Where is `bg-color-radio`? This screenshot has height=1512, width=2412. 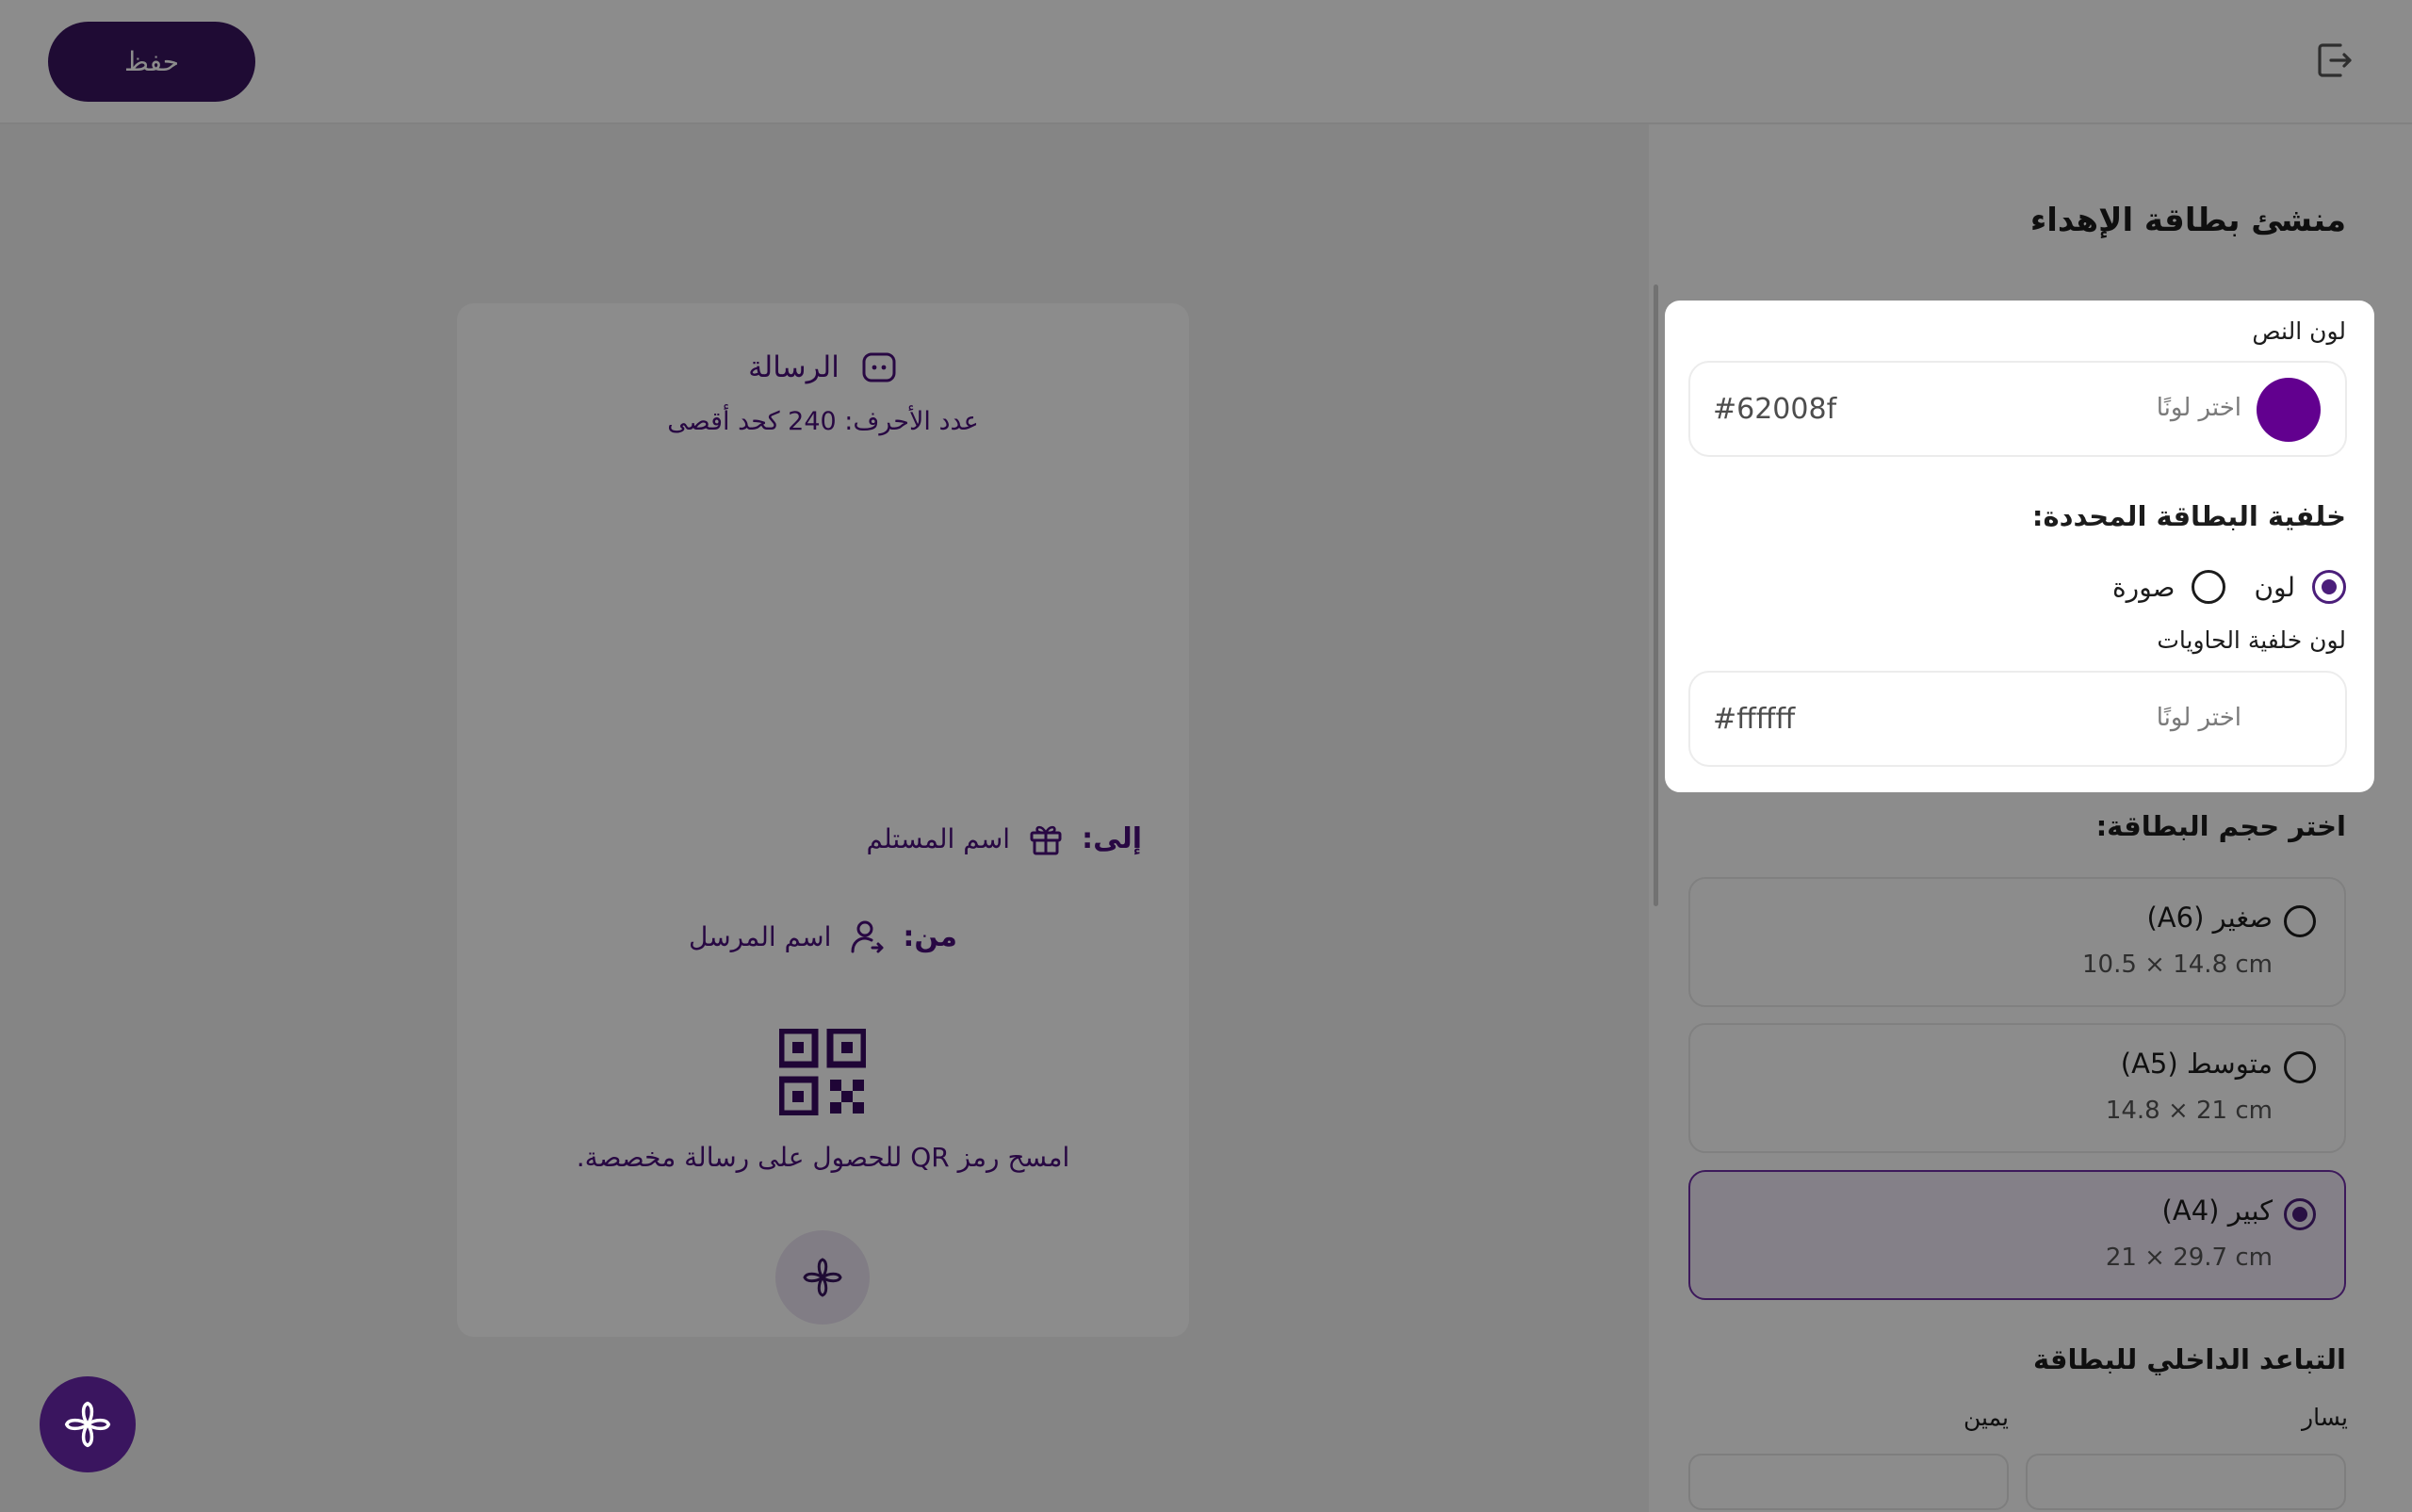
bg-color-radio is located at coordinates (2329, 587).